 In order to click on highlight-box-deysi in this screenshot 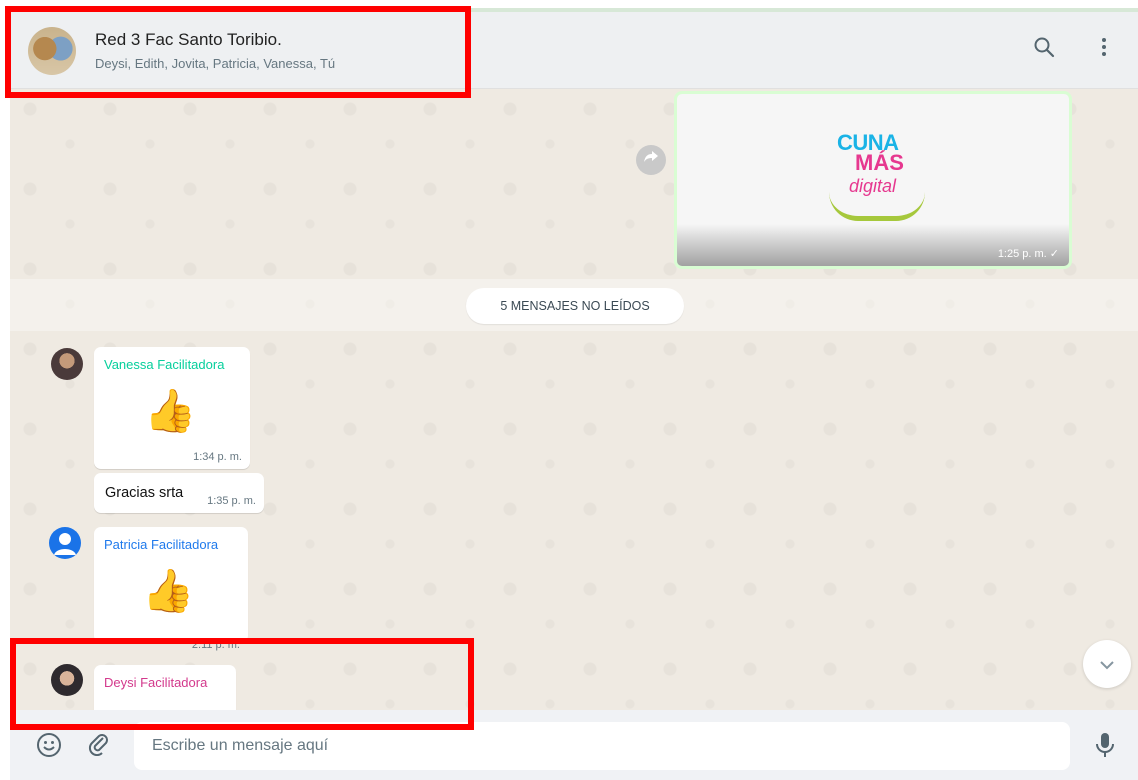, I will do `click(242, 684)`.